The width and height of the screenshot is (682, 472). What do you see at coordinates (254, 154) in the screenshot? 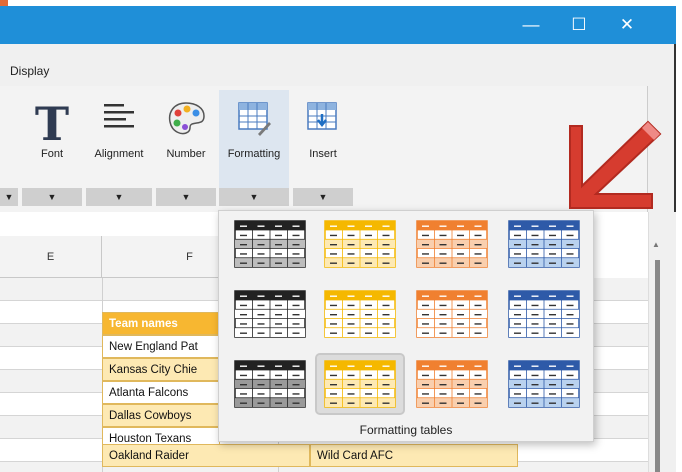
I see `ribbon-formatting-label: Formatting` at bounding box center [254, 154].